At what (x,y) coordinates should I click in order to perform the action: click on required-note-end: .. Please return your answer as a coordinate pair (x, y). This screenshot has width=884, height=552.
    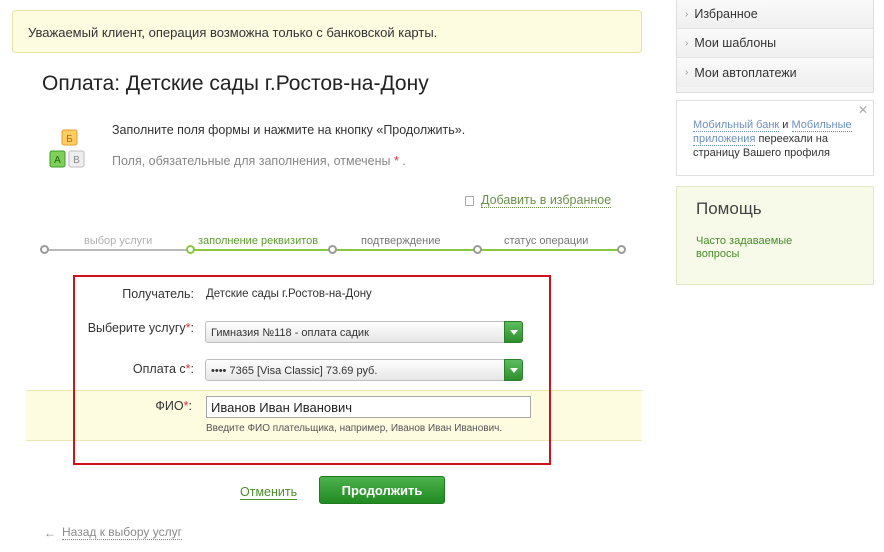
    Looking at the image, I should click on (404, 161).